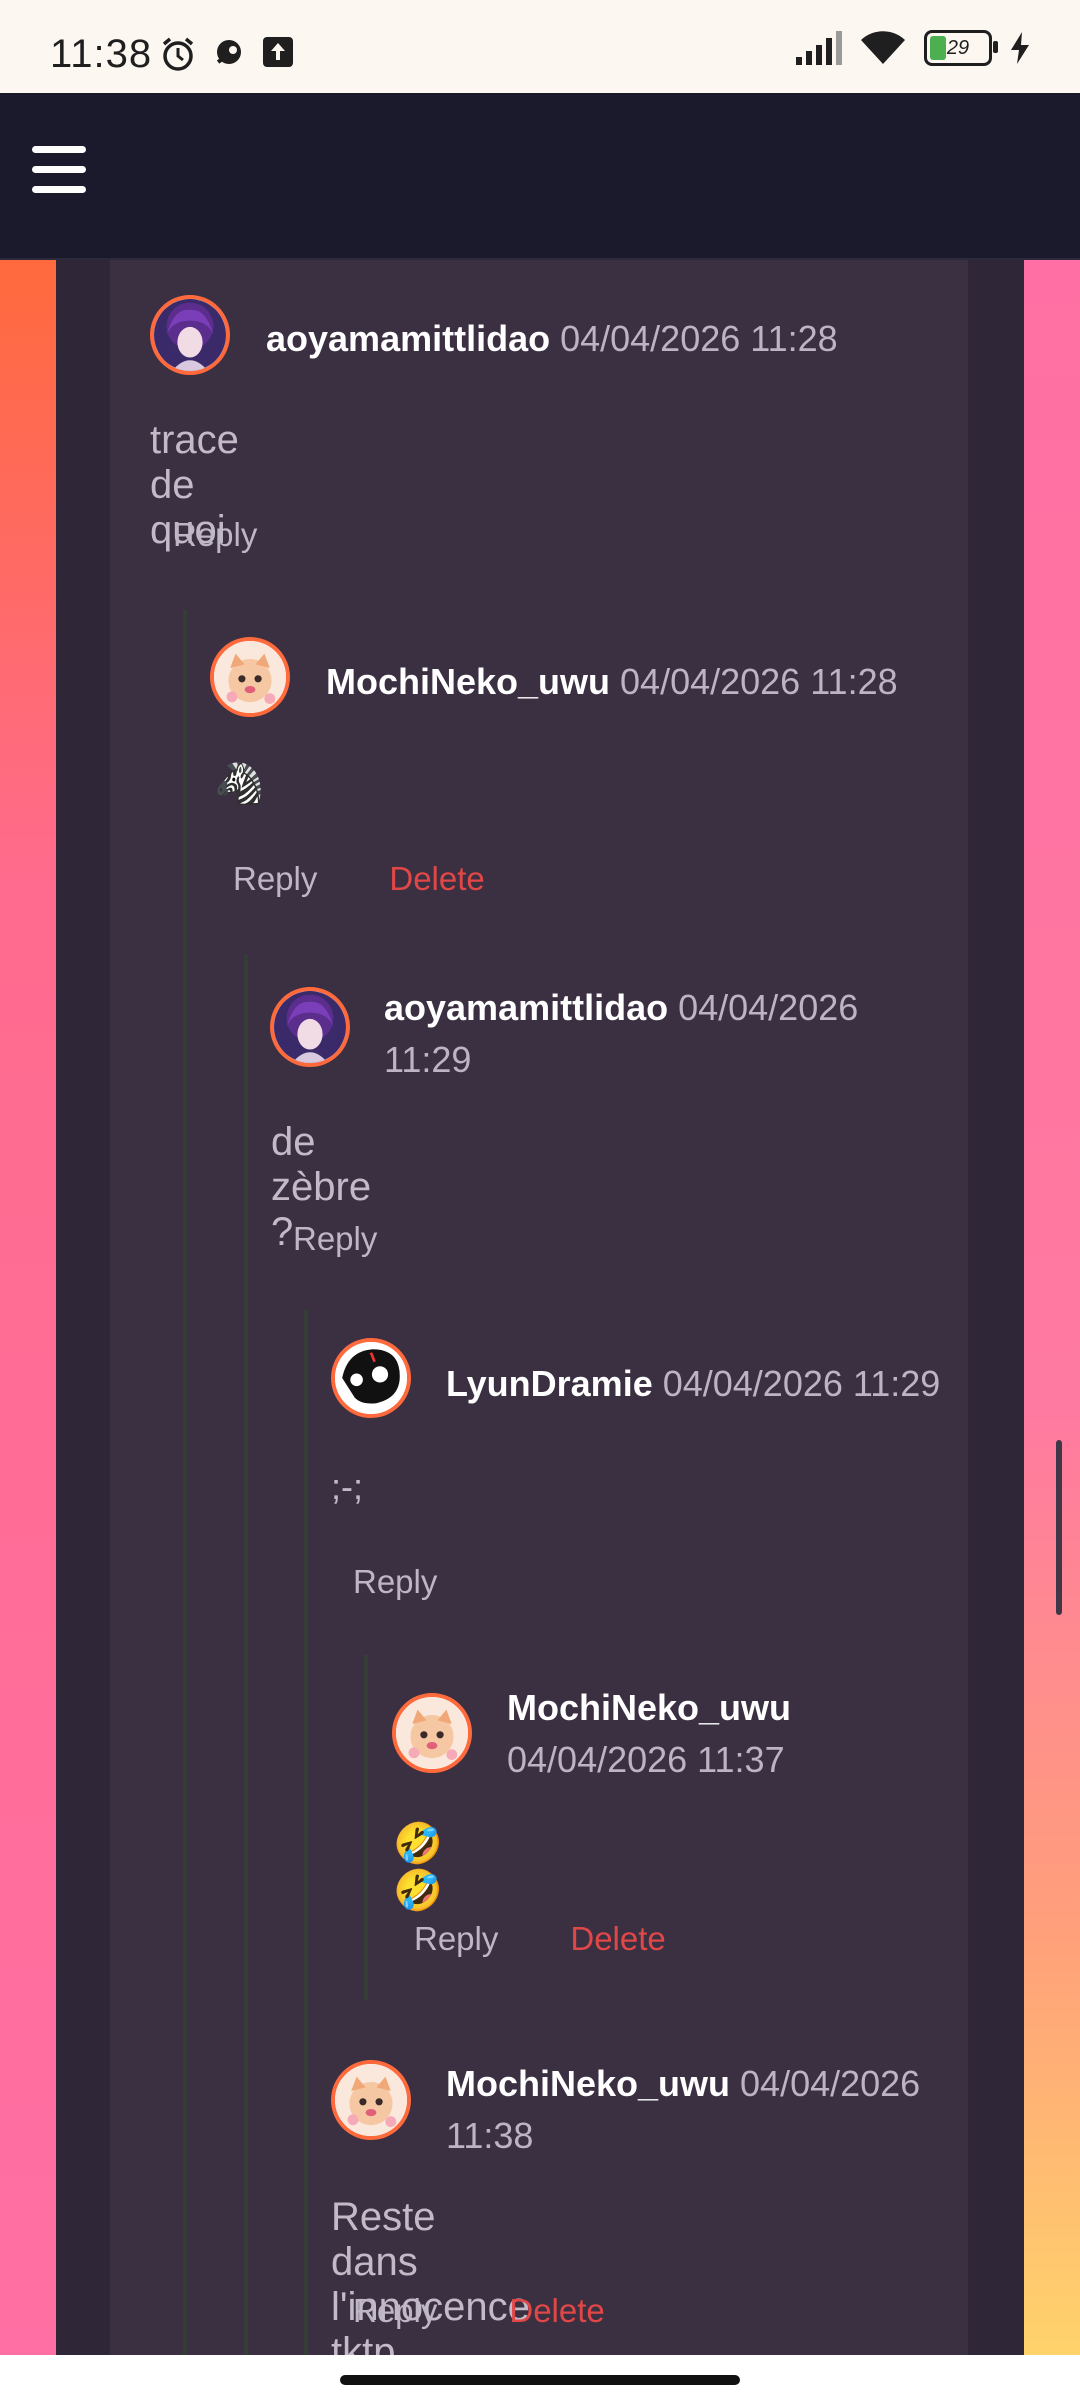 The image size is (1080, 2400). I want to click on decorative-gradient-right, so click(1052, 1307).